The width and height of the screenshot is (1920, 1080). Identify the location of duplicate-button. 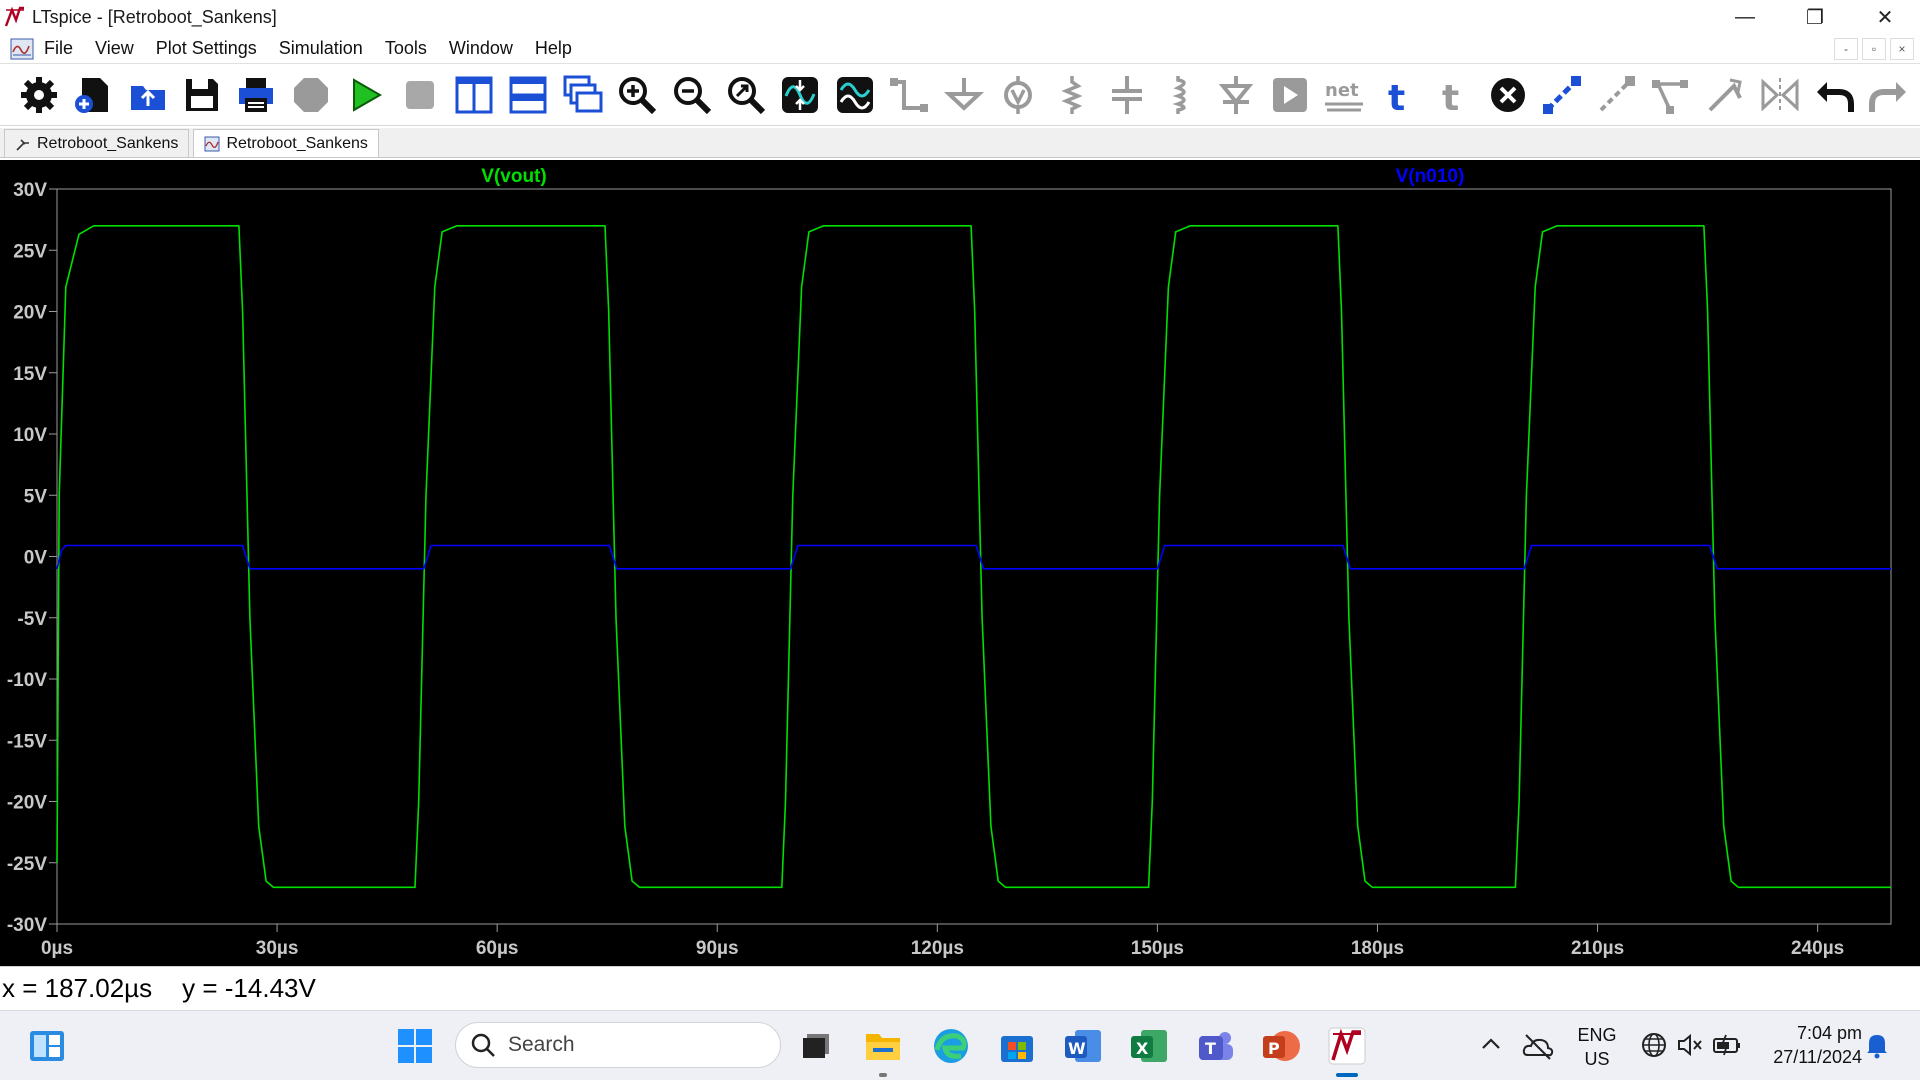
(1561, 95).